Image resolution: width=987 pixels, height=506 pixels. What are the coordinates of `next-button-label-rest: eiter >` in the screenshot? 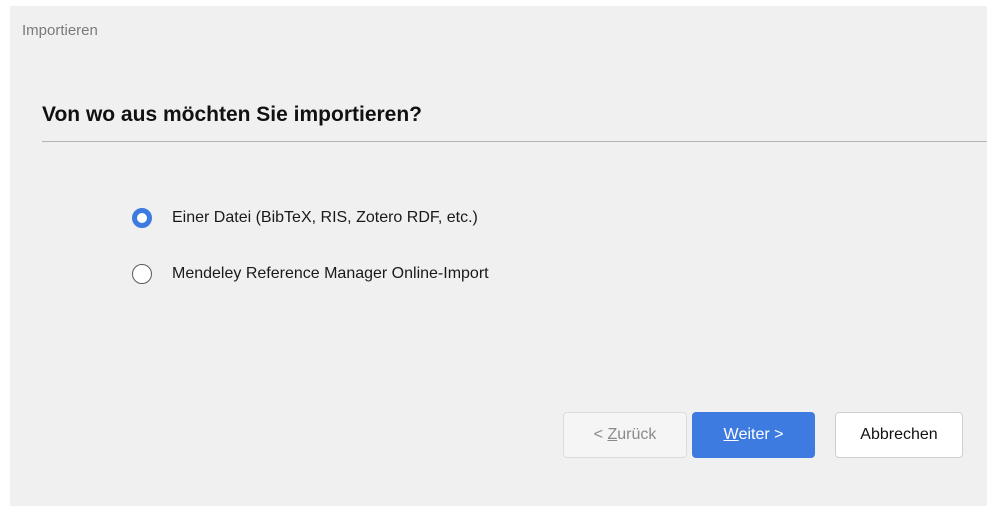 It's located at (761, 434).